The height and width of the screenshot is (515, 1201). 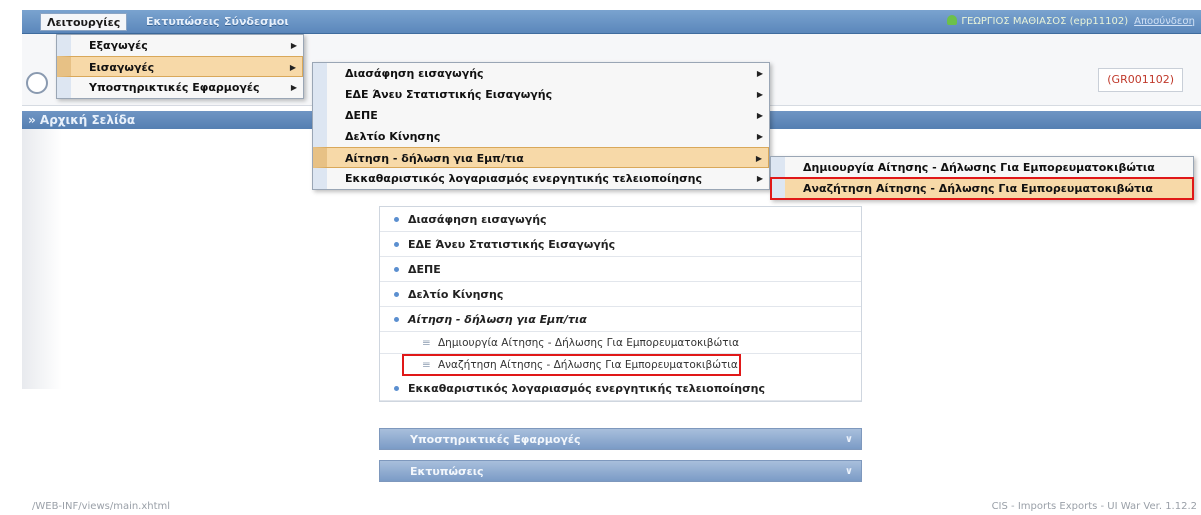 What do you see at coordinates (180, 45) in the screenshot?
I see `menu-item-exagoges: Εξαγωγές ▶` at bounding box center [180, 45].